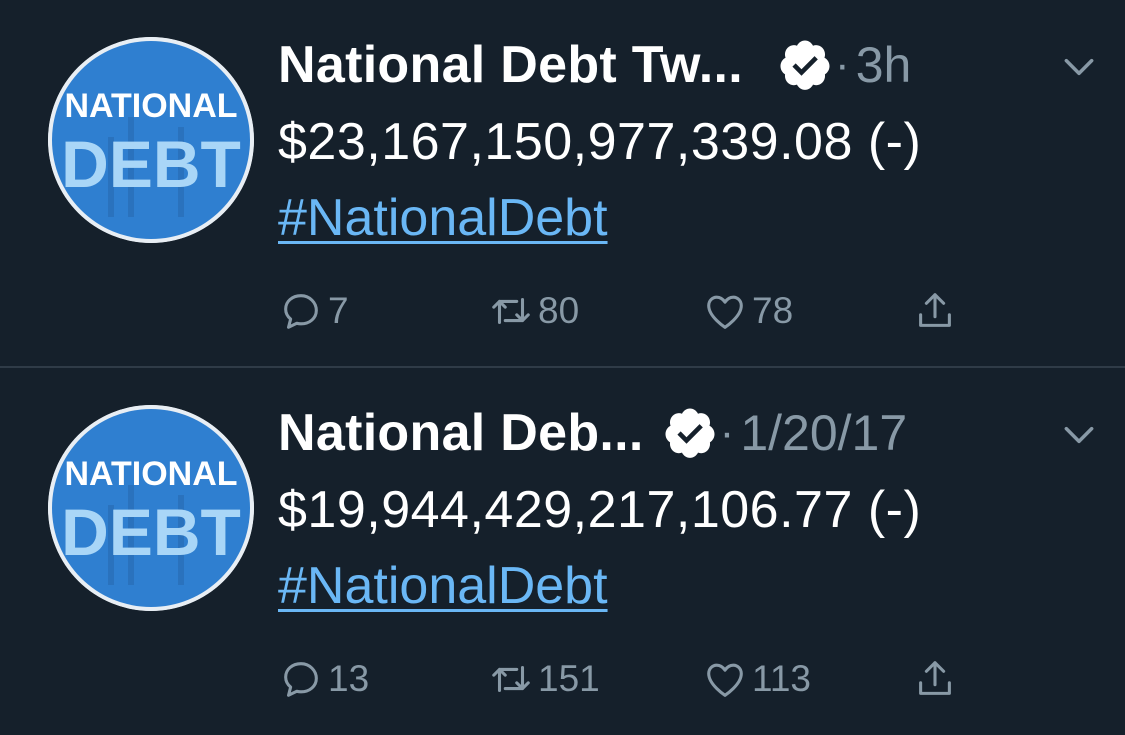  I want to click on reply-count: 13, so click(349, 678).